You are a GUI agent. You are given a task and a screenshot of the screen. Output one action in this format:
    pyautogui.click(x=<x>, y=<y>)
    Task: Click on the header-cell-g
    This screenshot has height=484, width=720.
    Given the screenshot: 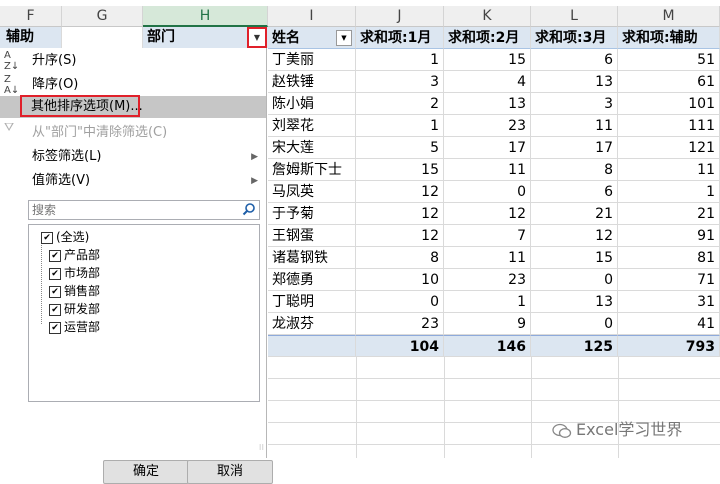 What is the action you would take?
    pyautogui.click(x=102, y=37)
    